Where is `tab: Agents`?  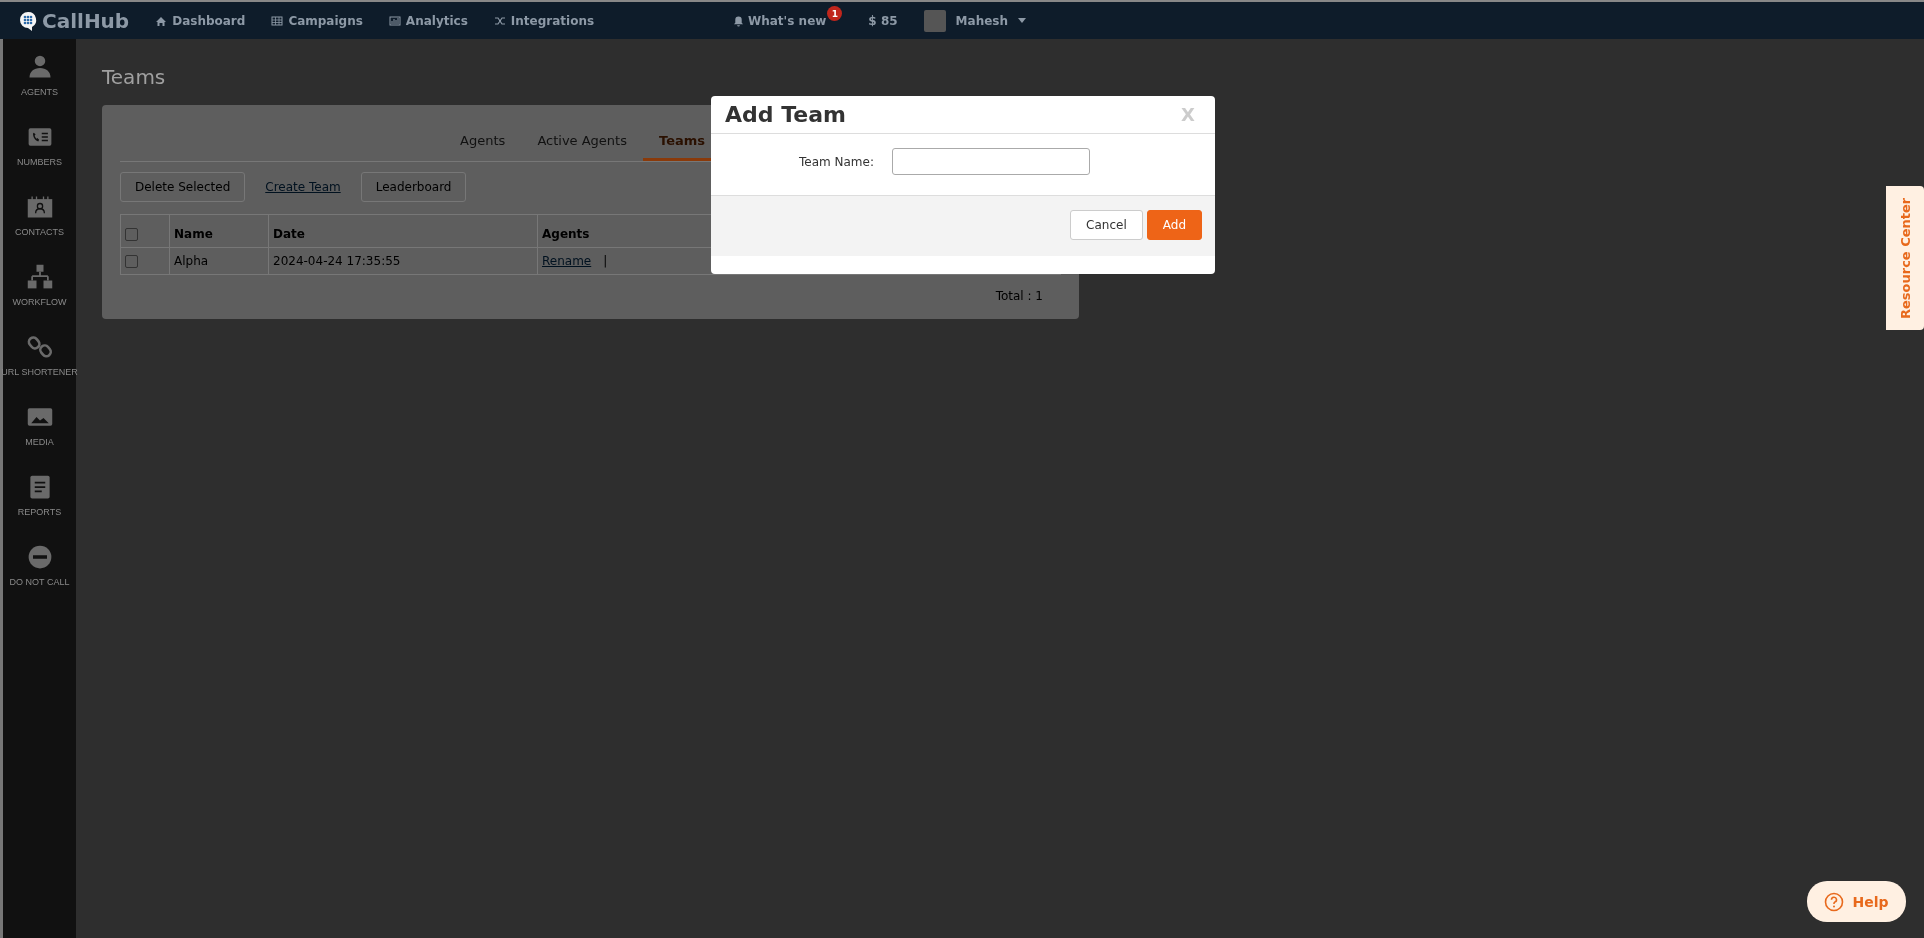
tab: Agents is located at coordinates (483, 142).